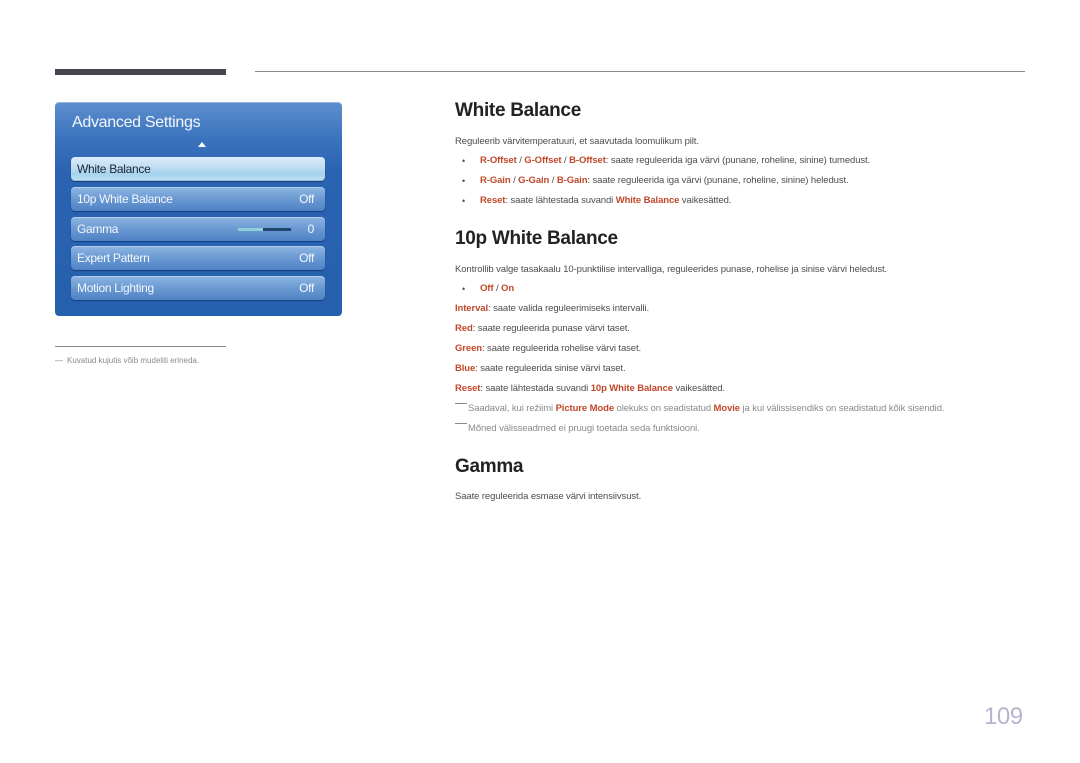  Describe the element at coordinates (198, 169) in the screenshot. I see `menu-item-white-balance: White Balance` at that location.